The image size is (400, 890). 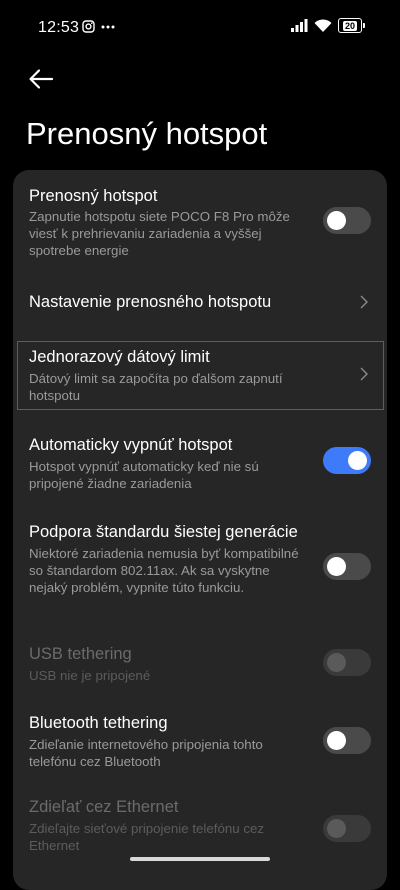 I want to click on setting-row-usb-tethering: USB tethering USB nie je pripojené, so click(x=200, y=664).